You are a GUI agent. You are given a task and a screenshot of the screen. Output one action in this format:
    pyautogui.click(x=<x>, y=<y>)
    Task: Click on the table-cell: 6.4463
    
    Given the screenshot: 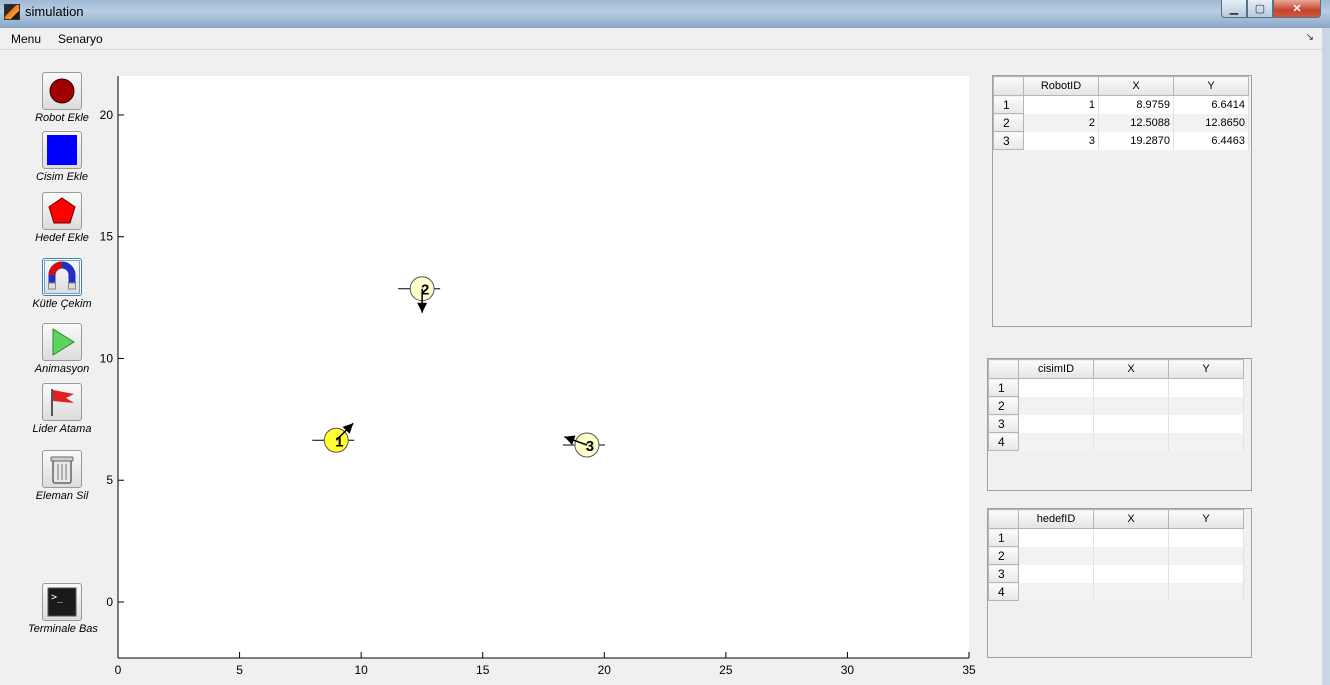 What is the action you would take?
    pyautogui.click(x=1211, y=140)
    